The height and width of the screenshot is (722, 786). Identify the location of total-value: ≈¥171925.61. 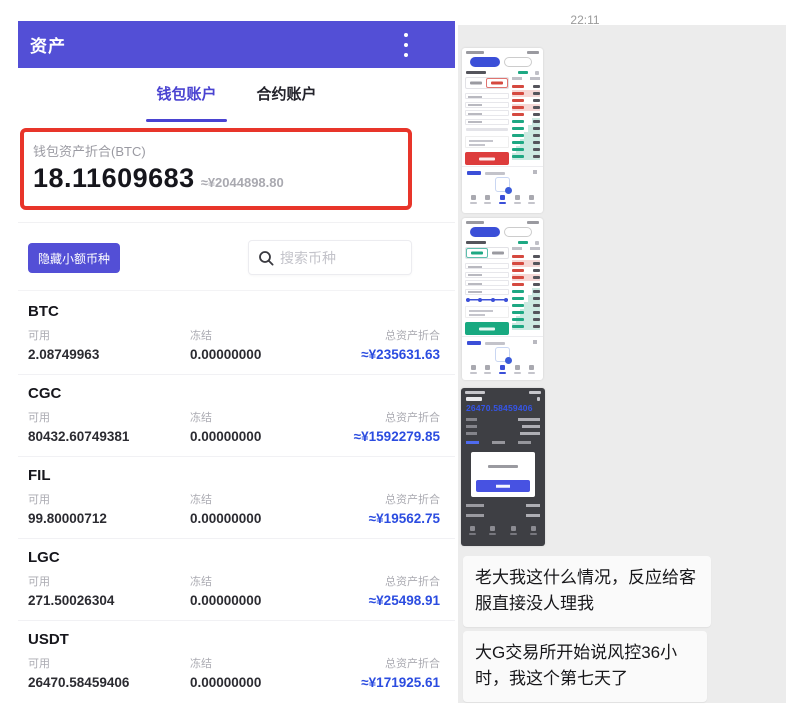
(400, 682).